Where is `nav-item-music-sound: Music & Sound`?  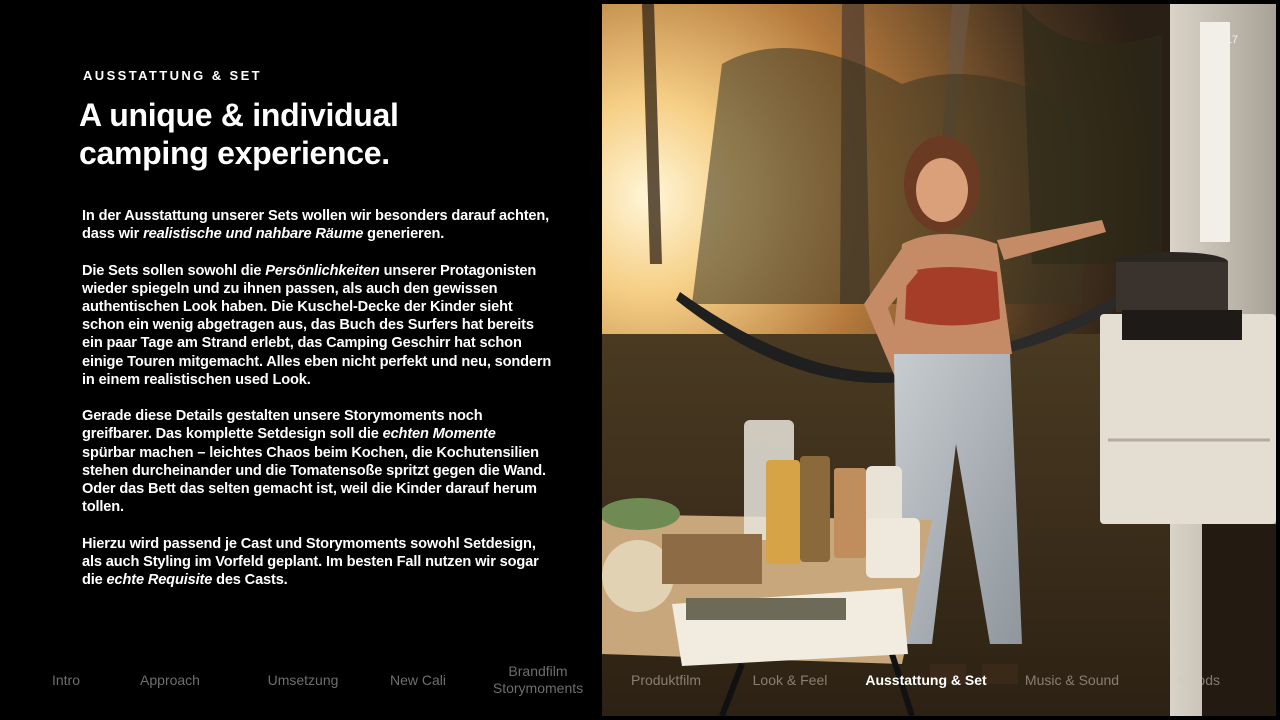
nav-item-music-sound: Music & Sound is located at coordinates (1072, 680).